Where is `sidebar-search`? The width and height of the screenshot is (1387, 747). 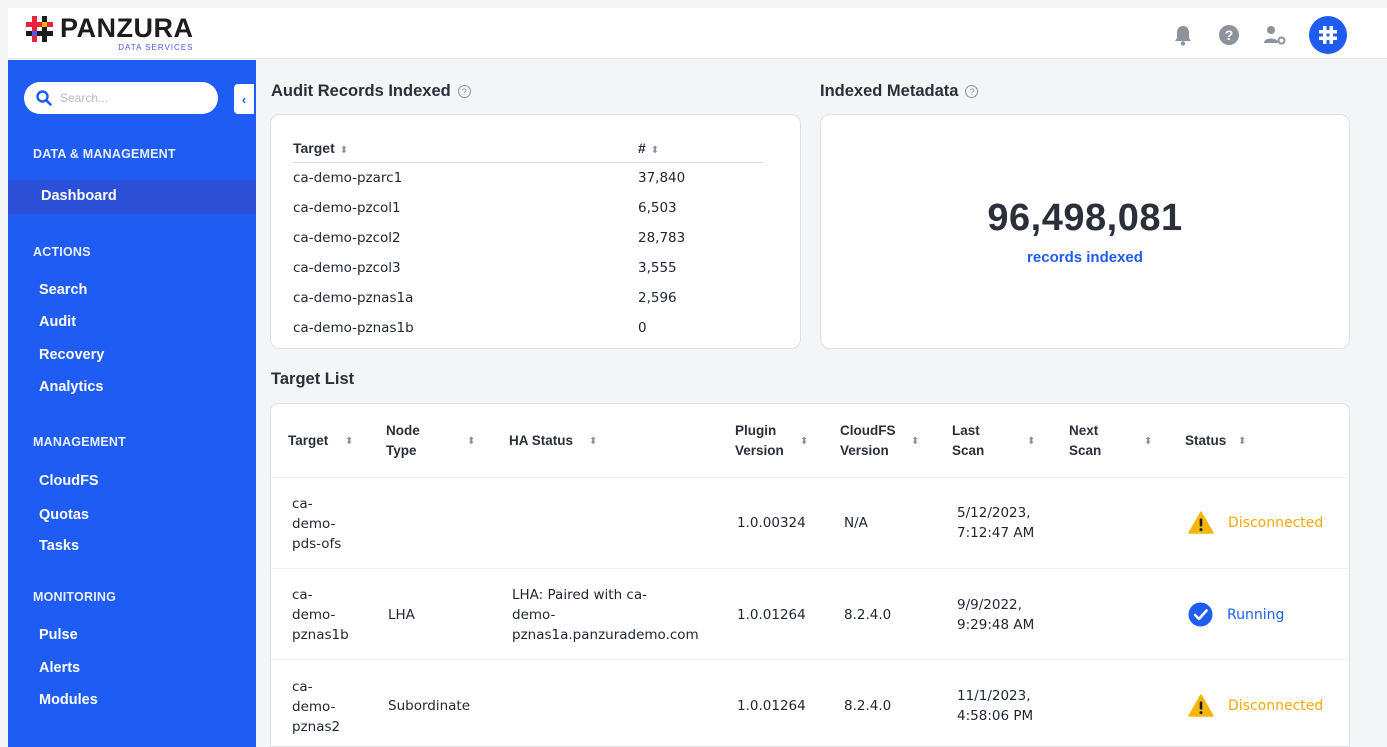
sidebar-search is located at coordinates (121, 98).